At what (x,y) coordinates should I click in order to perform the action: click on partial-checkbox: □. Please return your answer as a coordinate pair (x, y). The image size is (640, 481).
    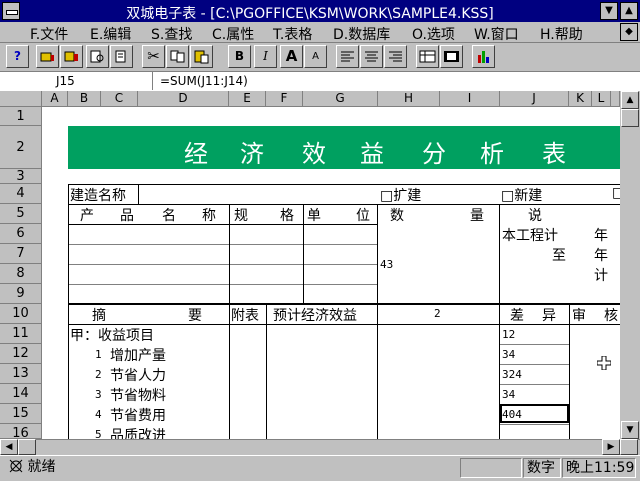
    Looking at the image, I should click on (616, 193).